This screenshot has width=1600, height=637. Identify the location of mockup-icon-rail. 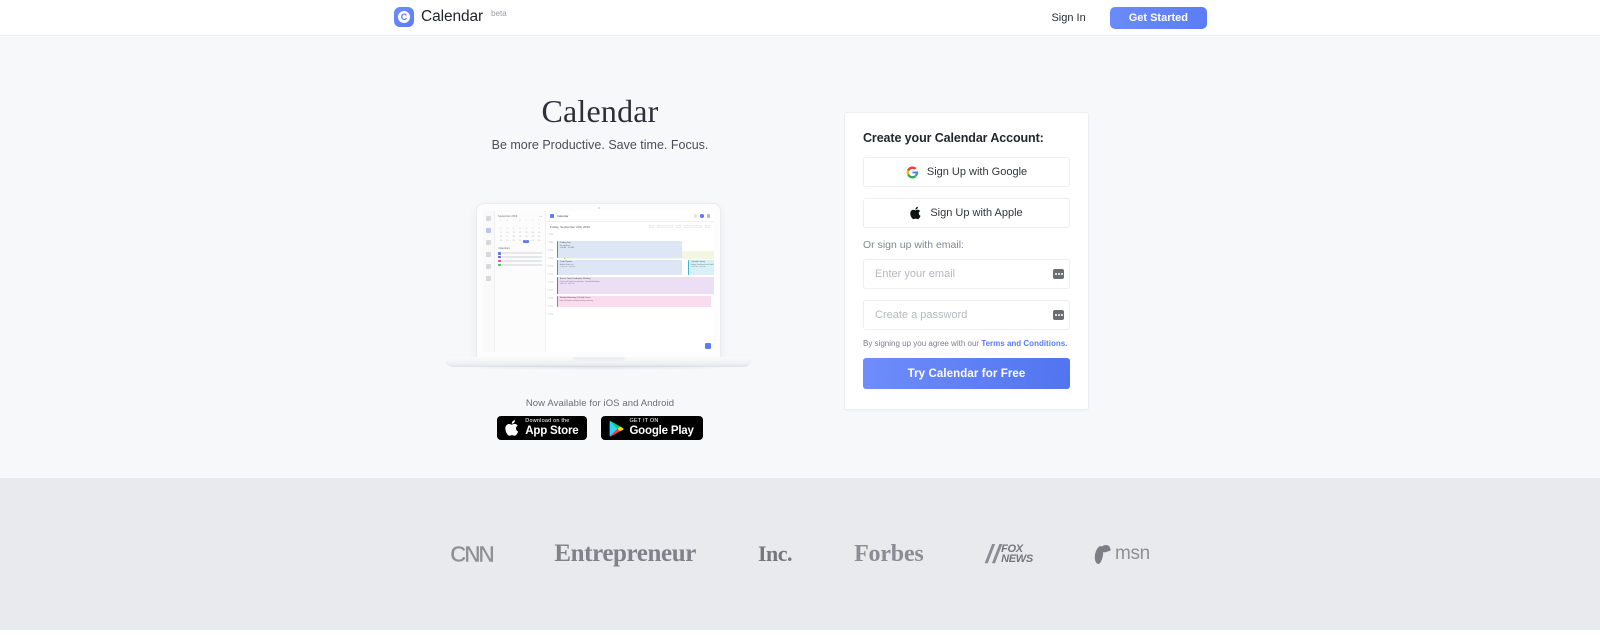
(489, 281).